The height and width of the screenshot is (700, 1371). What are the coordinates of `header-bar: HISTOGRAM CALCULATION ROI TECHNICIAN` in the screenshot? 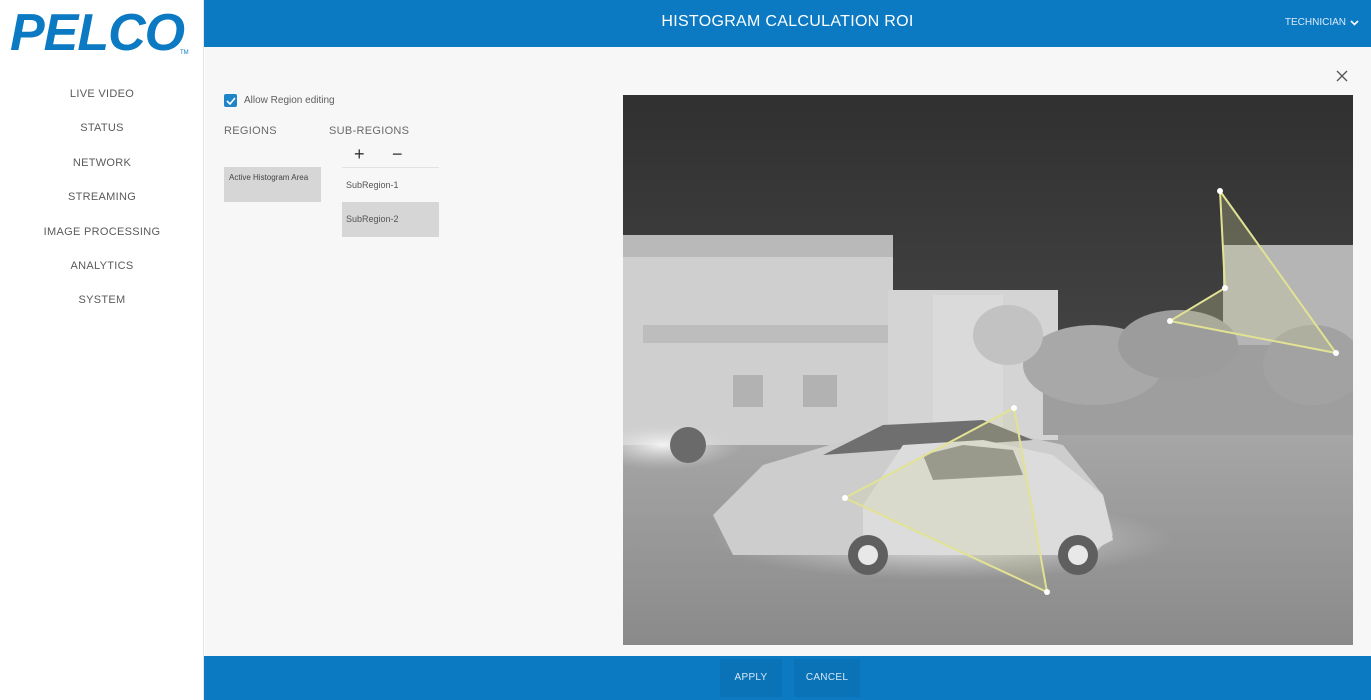 It's located at (787, 23).